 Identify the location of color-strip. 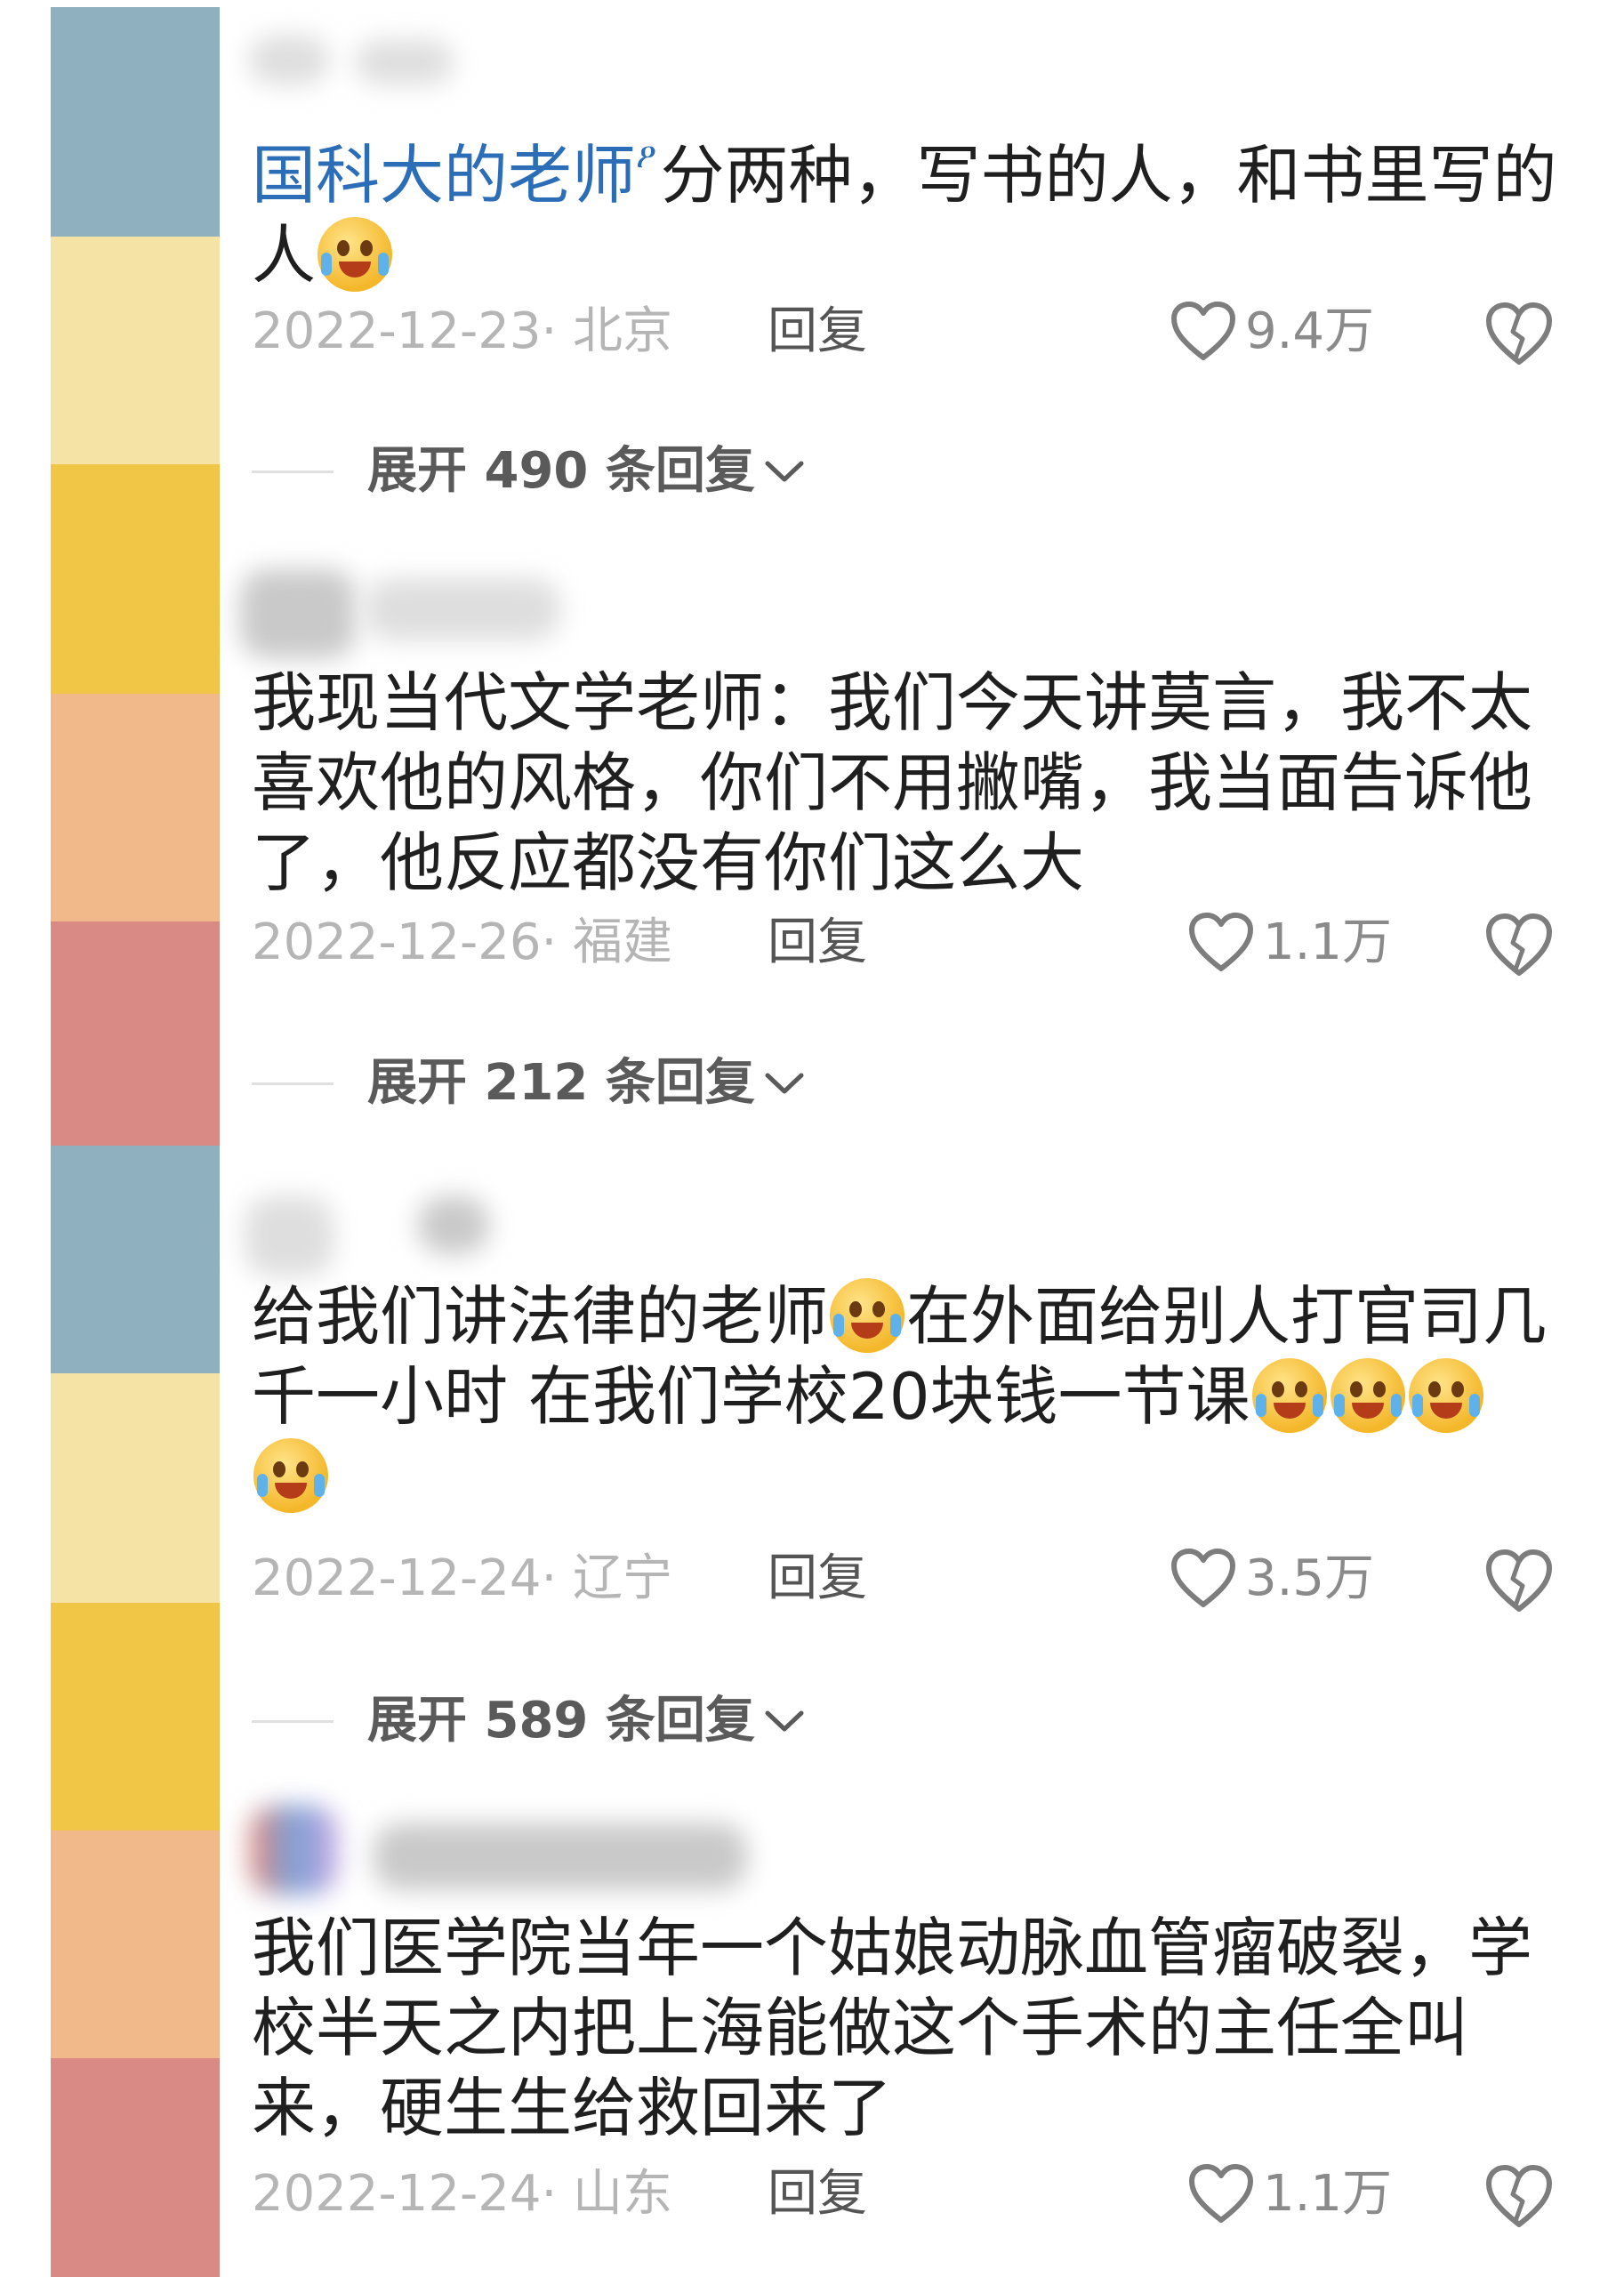
(135, 1138).